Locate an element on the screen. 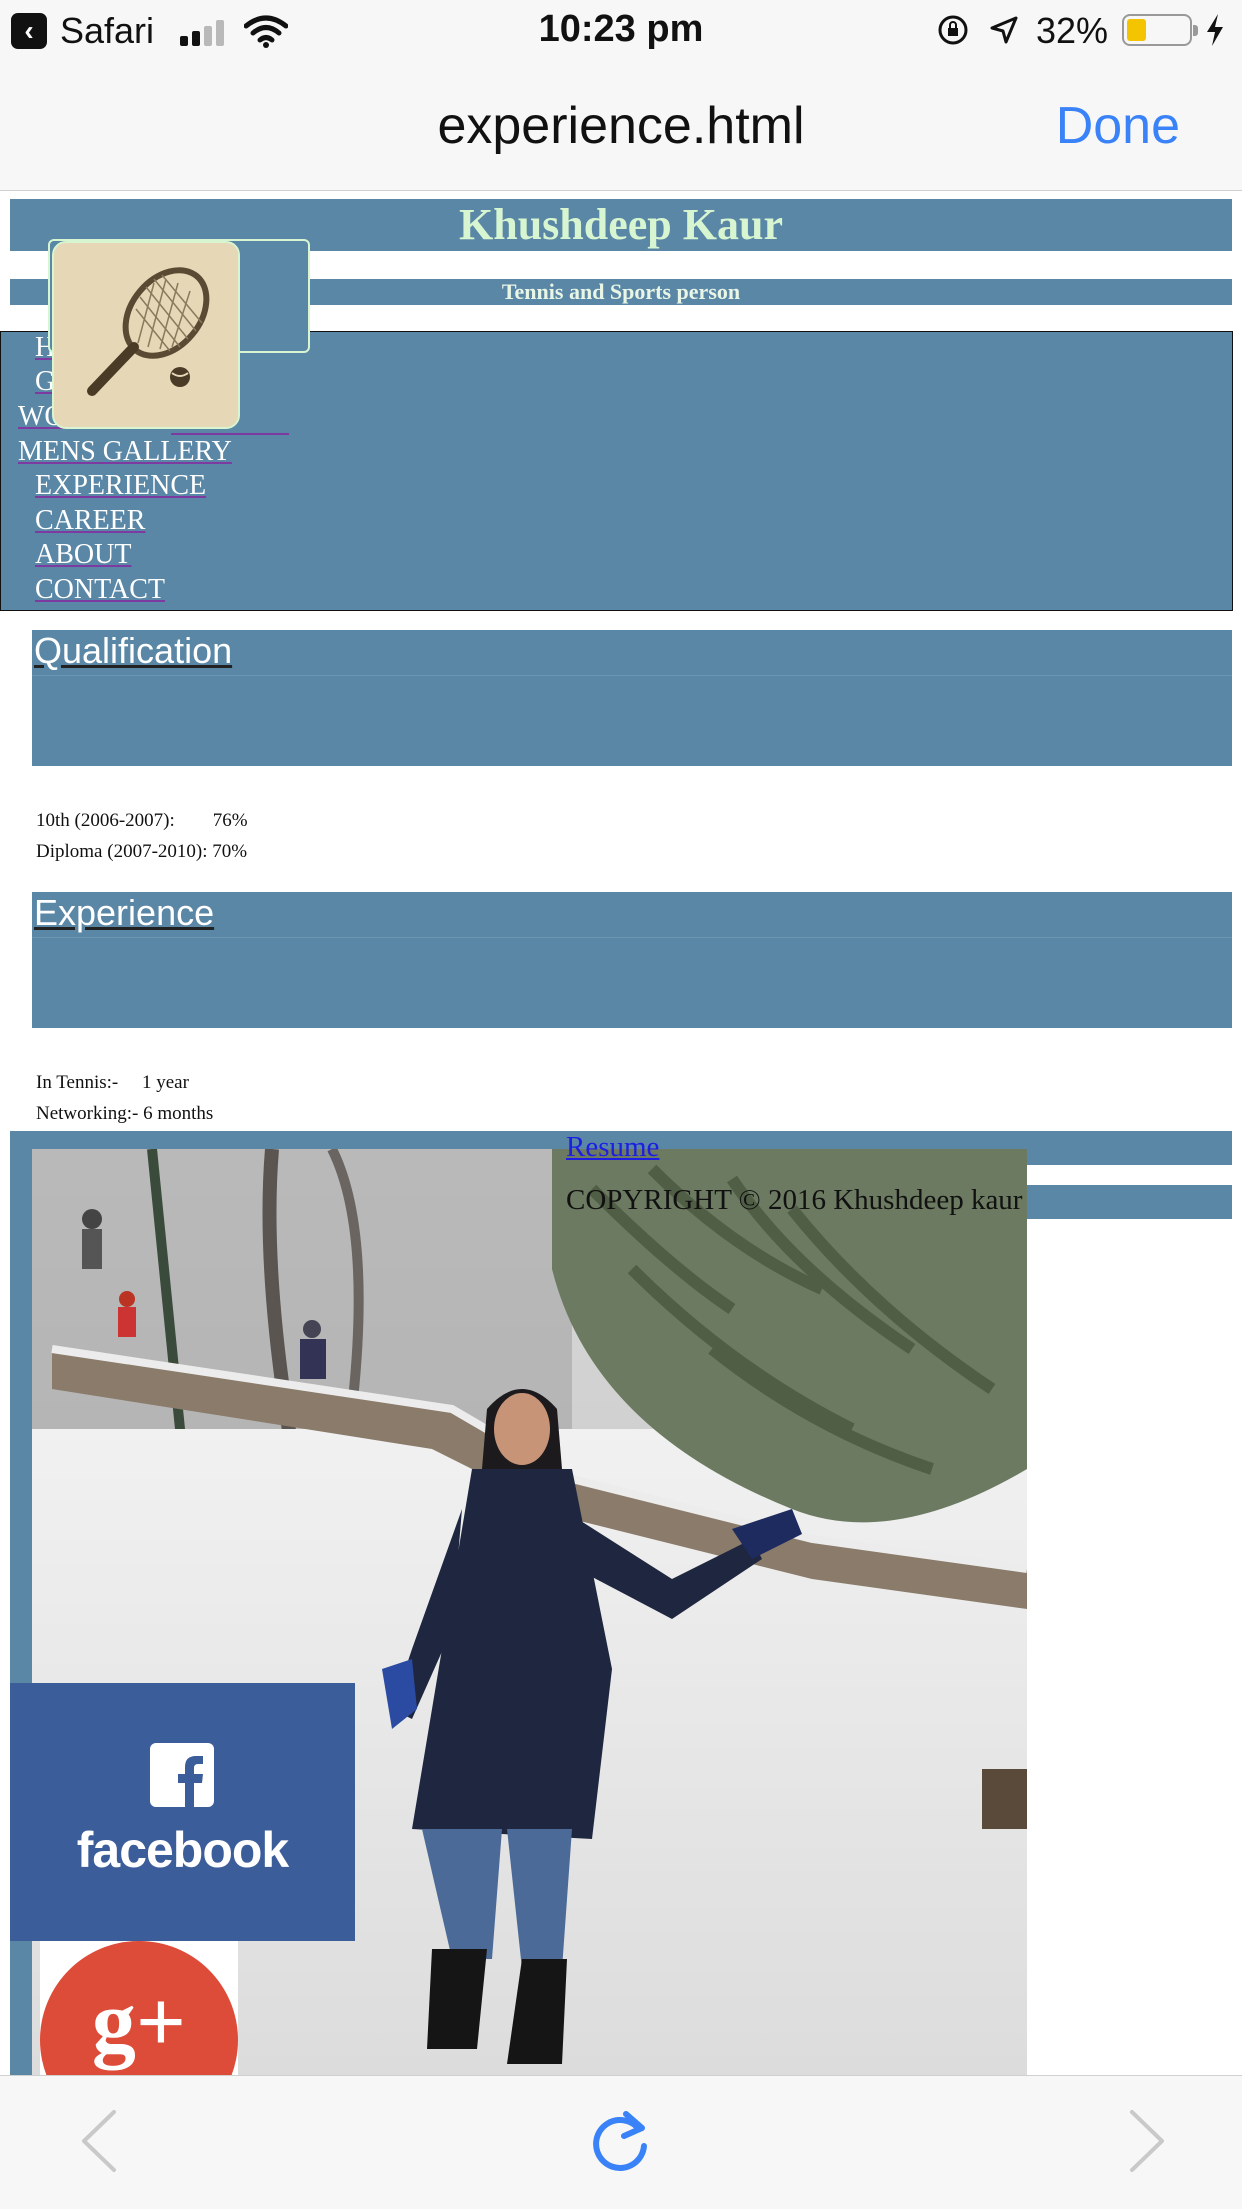  google-plus-icon: g+ is located at coordinates (139, 2008).